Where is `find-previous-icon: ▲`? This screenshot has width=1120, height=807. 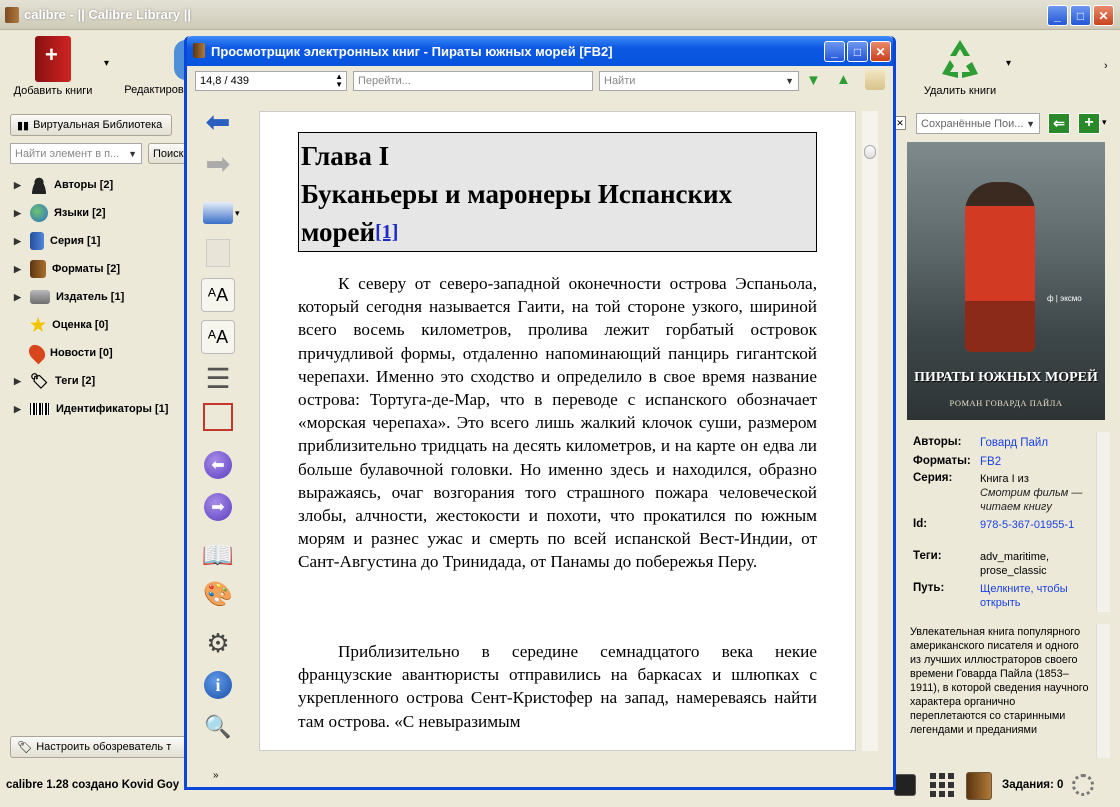
find-previous-icon: ▲ is located at coordinates (843, 79).